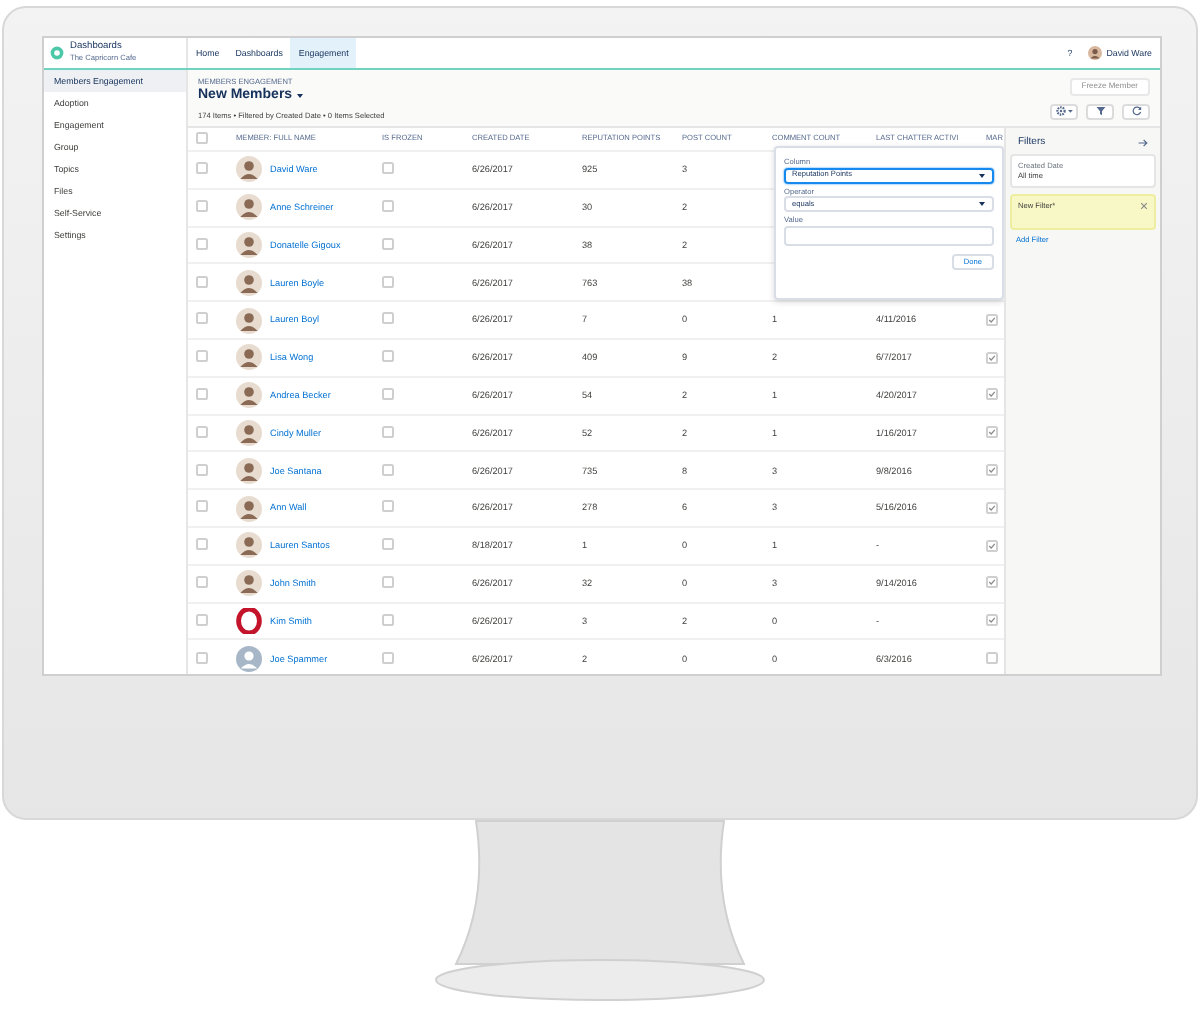 This screenshot has width=1200, height=1020. Describe the element at coordinates (1143, 142) in the screenshot. I see `arrow-icon` at that location.